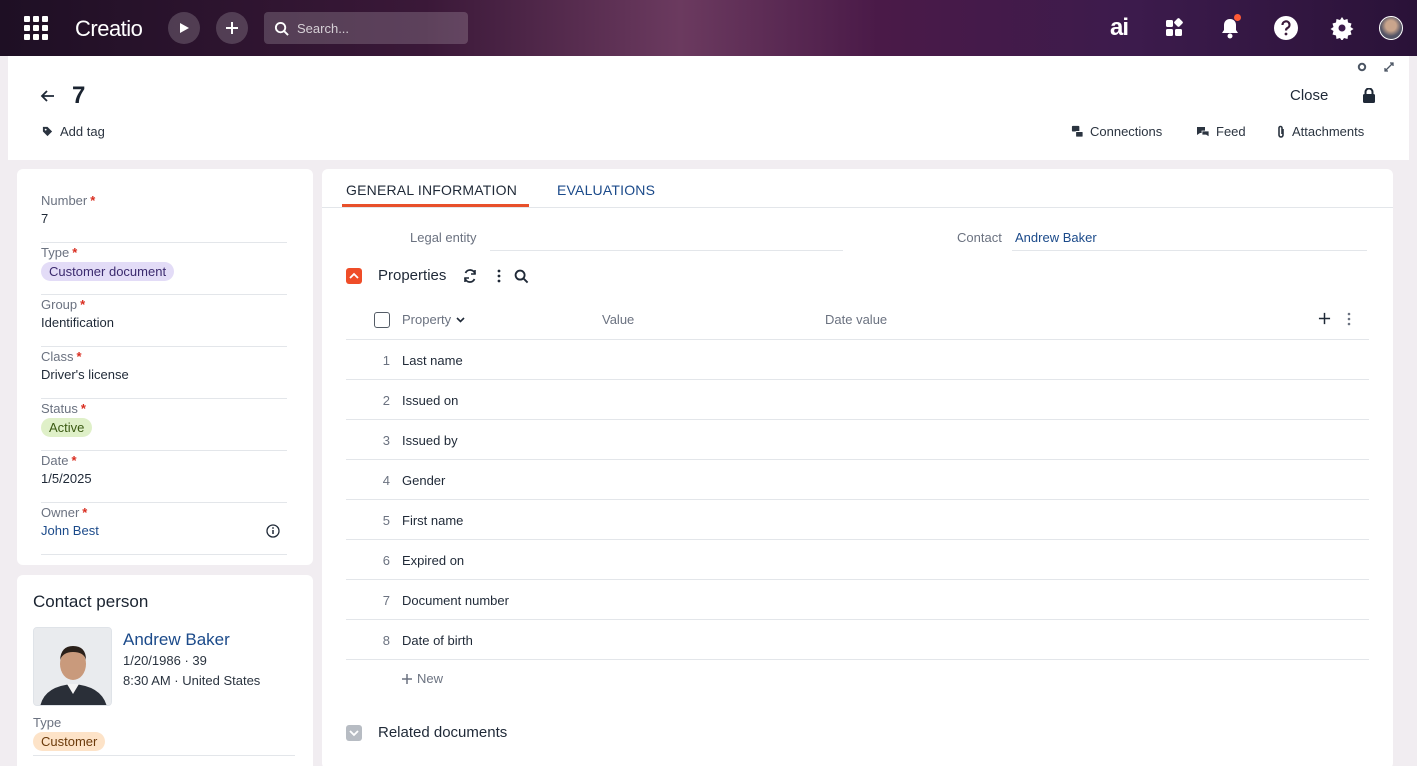 This screenshot has width=1417, height=766. Describe the element at coordinates (1324, 318) in the screenshot. I see `add-row-plus-icon` at that location.